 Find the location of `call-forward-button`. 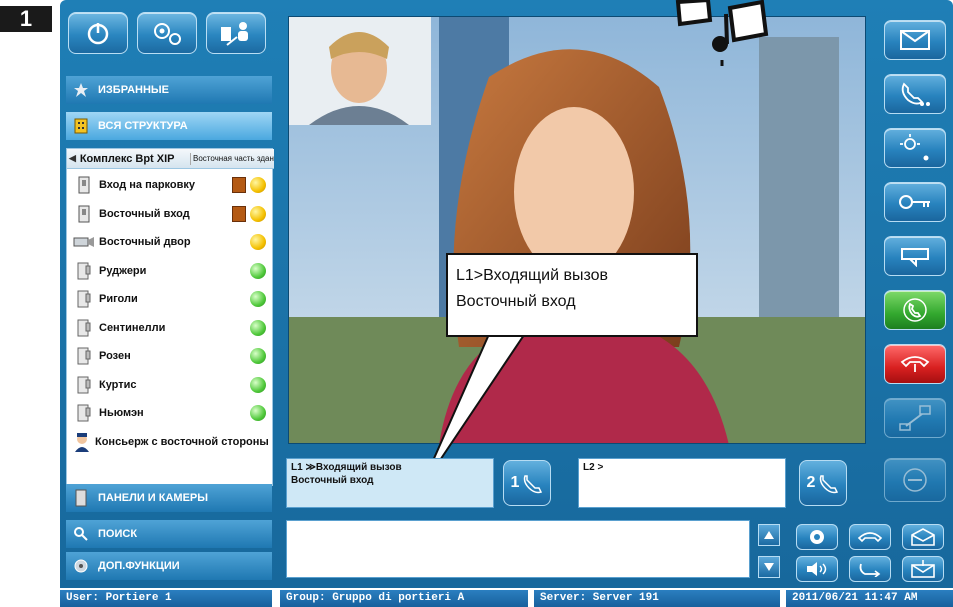

call-forward-button is located at coordinates (915, 94).